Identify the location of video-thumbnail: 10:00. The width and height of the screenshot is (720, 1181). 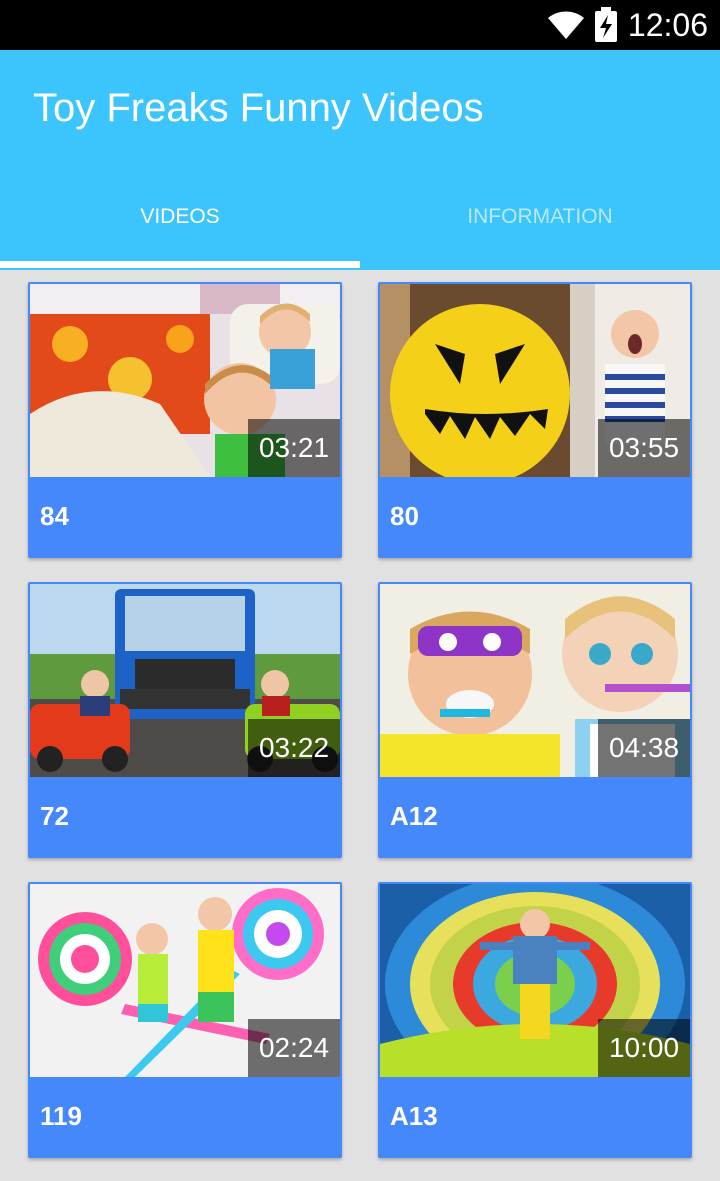
(535, 980).